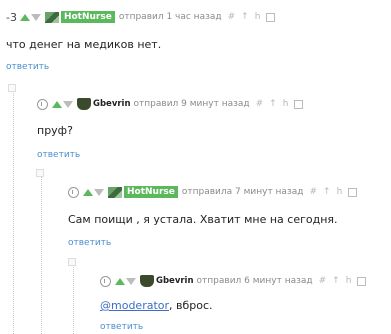  Describe the element at coordinates (134, 305) in the screenshot. I see `mention-link: @moderator` at that location.